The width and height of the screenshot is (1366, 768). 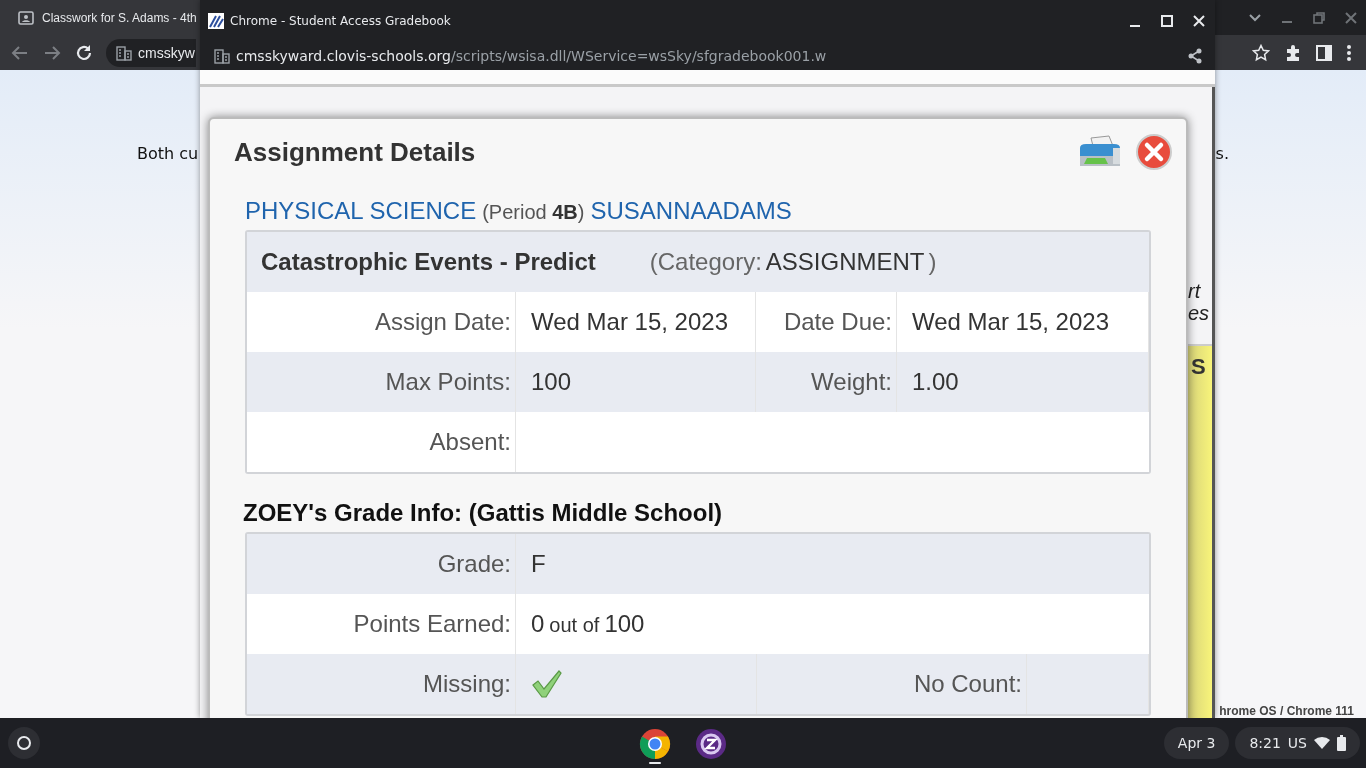 What do you see at coordinates (588, 624) in the screenshot?
I see `field-value: 0 out of 100` at bounding box center [588, 624].